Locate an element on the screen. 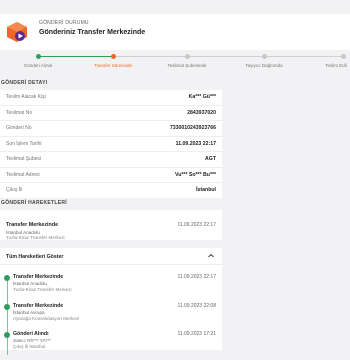 The height and width of the screenshot is (360, 350). detail-row-delivery-address: Teslimat Adresi Vu*** So*** Bu*** is located at coordinates (111, 175).